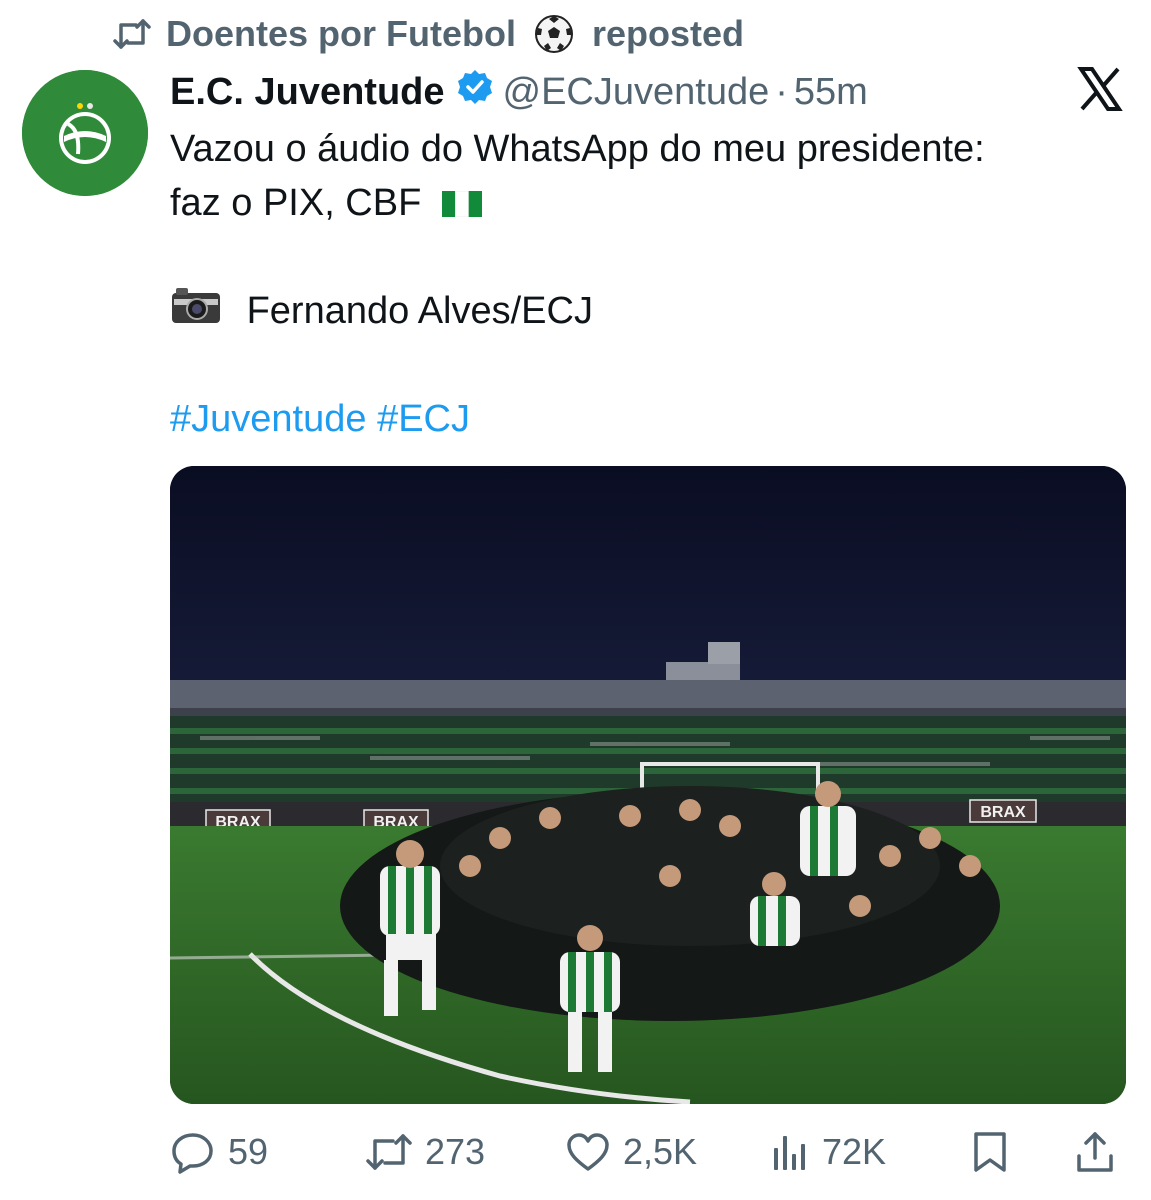 This screenshot has width=1151, height=1200. I want to click on views-chart-icon, so click(790, 1152).